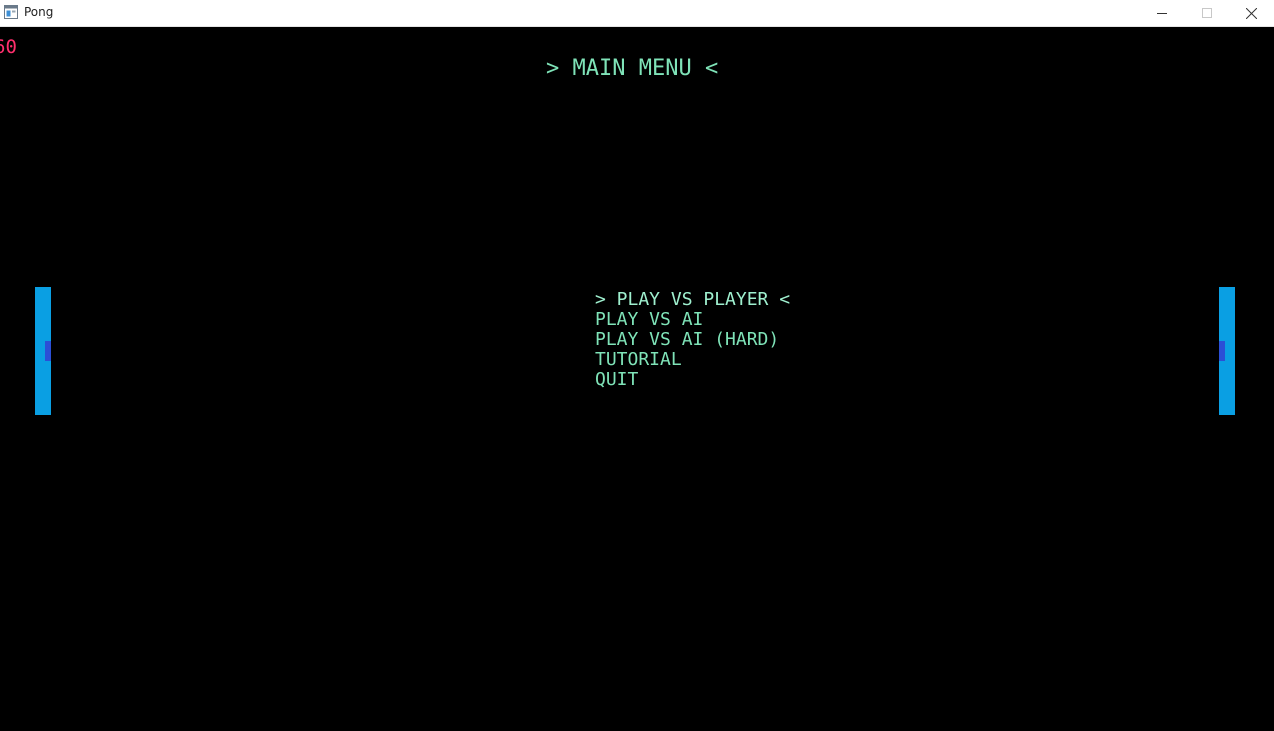  I want to click on menu-item-play-vs-ai-hard: PLAY VS AI (HARD), so click(692, 340).